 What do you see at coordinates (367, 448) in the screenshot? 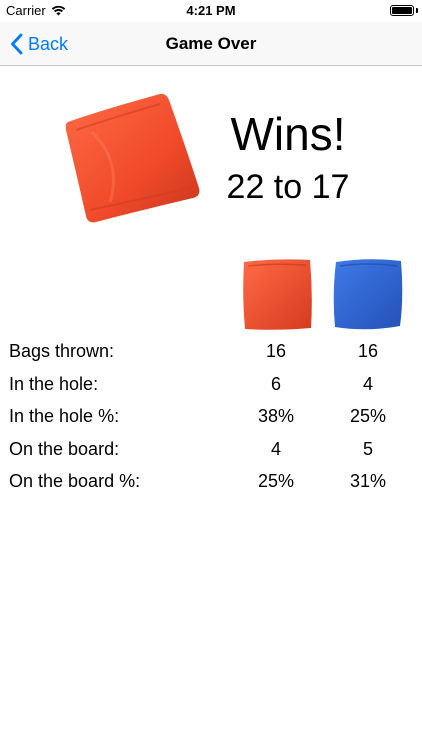
I see `stat-value-blue: 5` at bounding box center [367, 448].